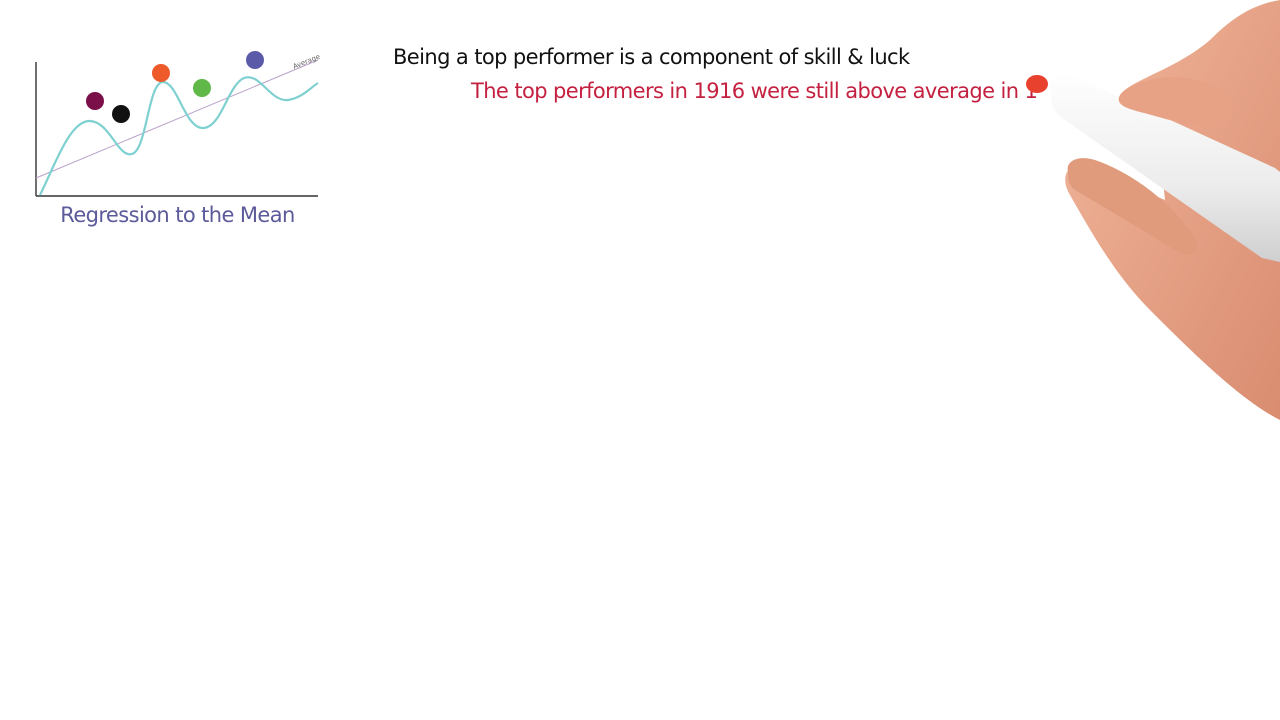 The image size is (1280, 720). I want to click on performance-wave, so click(179, 136).